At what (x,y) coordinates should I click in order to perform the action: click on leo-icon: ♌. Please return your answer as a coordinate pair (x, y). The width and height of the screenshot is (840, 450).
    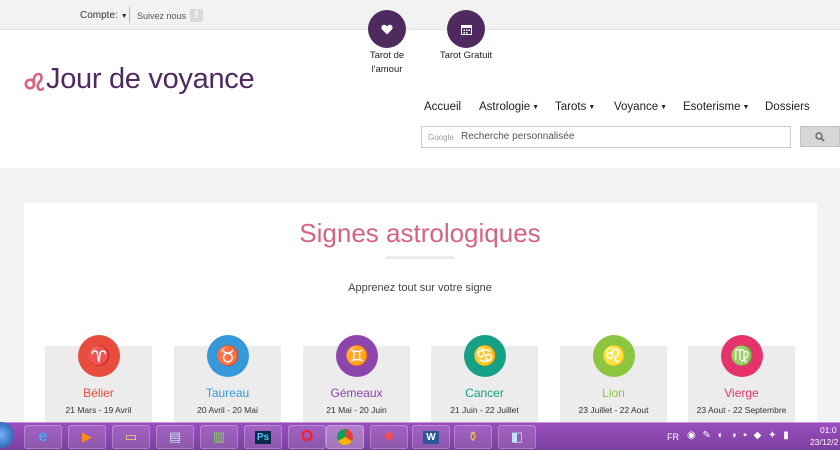
    Looking at the image, I should click on (614, 356).